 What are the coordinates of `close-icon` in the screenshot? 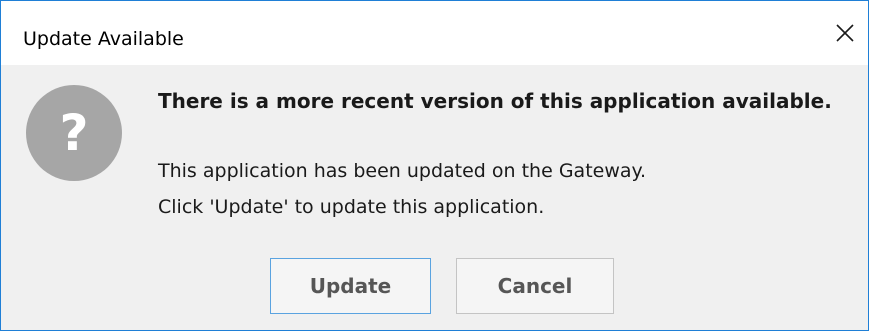 It's located at (845, 33).